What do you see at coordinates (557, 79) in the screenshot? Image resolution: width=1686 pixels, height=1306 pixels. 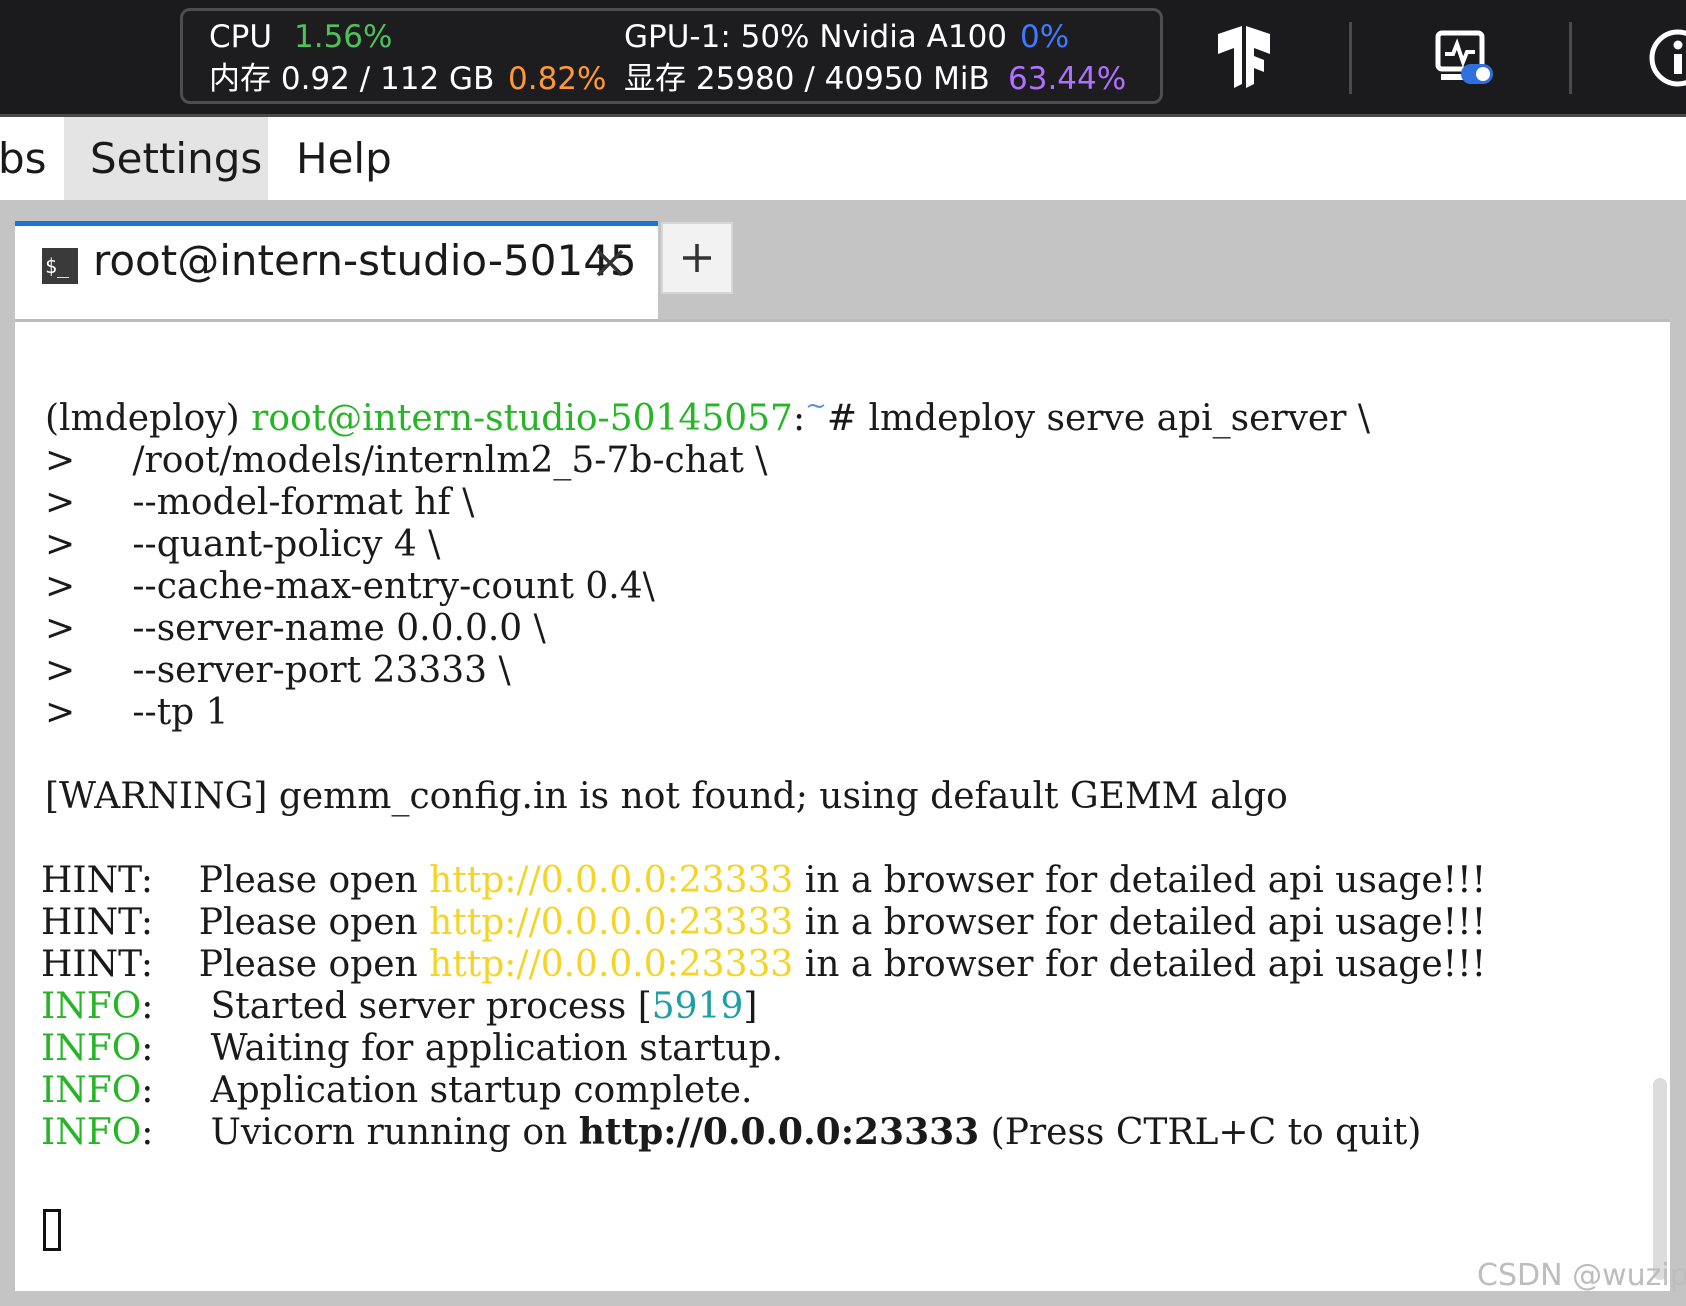 I see `memory-value: 0.82%` at bounding box center [557, 79].